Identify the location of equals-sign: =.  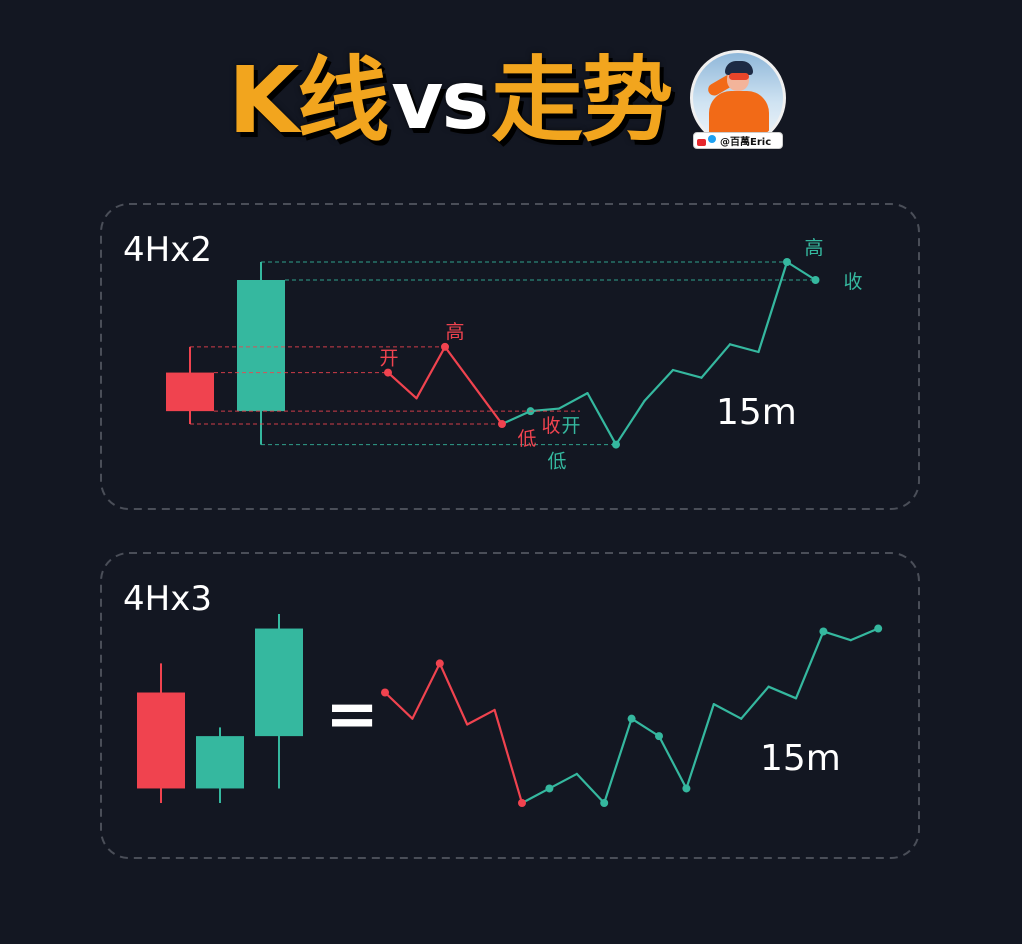
(352, 715).